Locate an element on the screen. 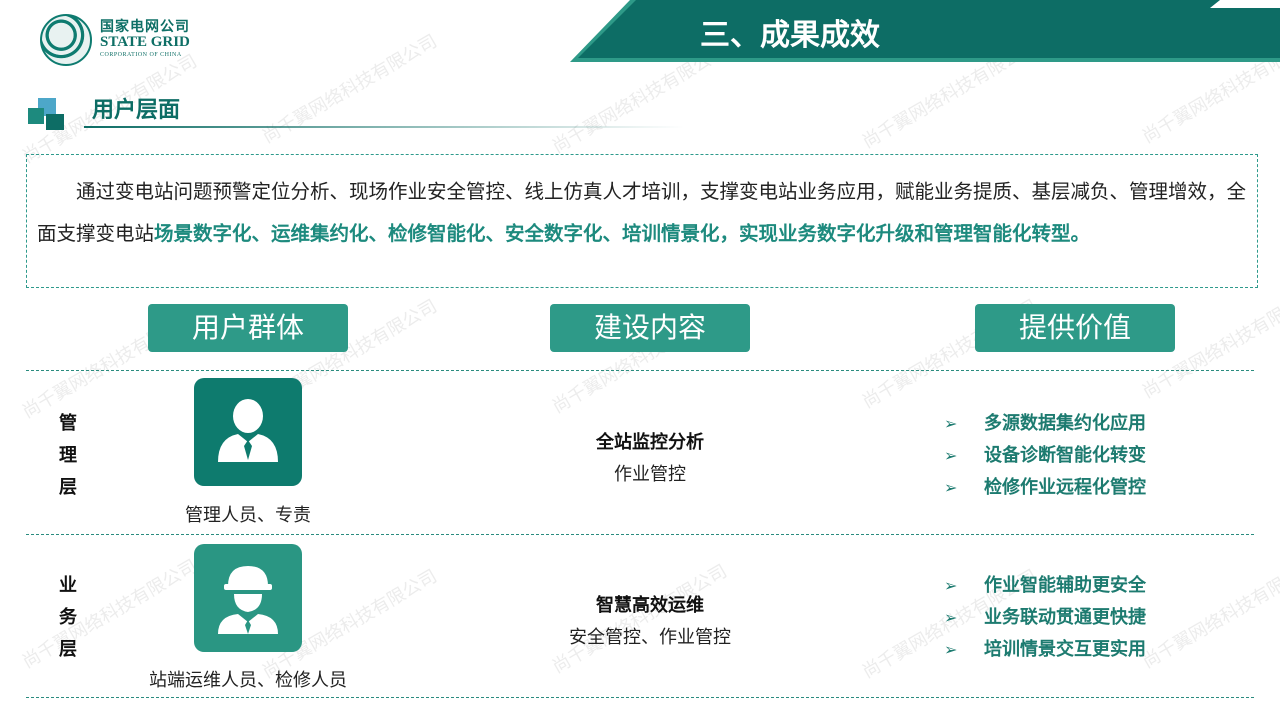 The image size is (1280, 720). layer-label-management: 管 理 层 is located at coordinates (68, 456).